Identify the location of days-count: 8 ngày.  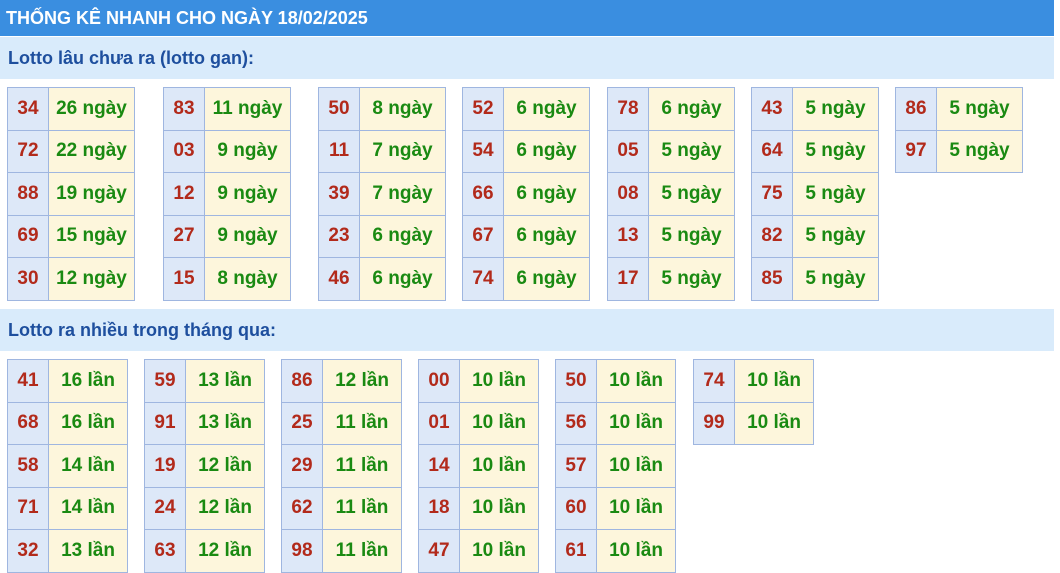
(247, 279).